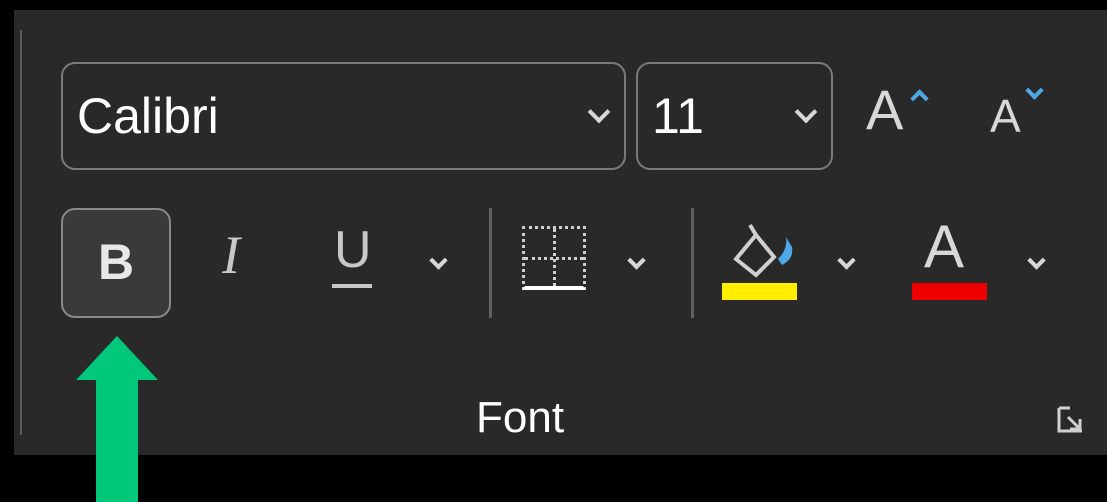 Image resolution: width=1107 pixels, height=502 pixels. I want to click on font-size-value: 11, so click(678, 116).